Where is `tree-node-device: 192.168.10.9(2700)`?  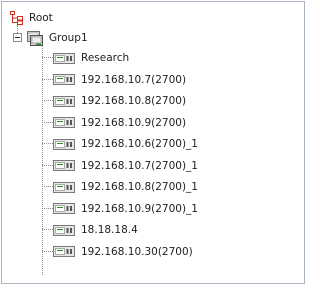 tree-node-device: 192.168.10.9(2700) is located at coordinates (120, 123).